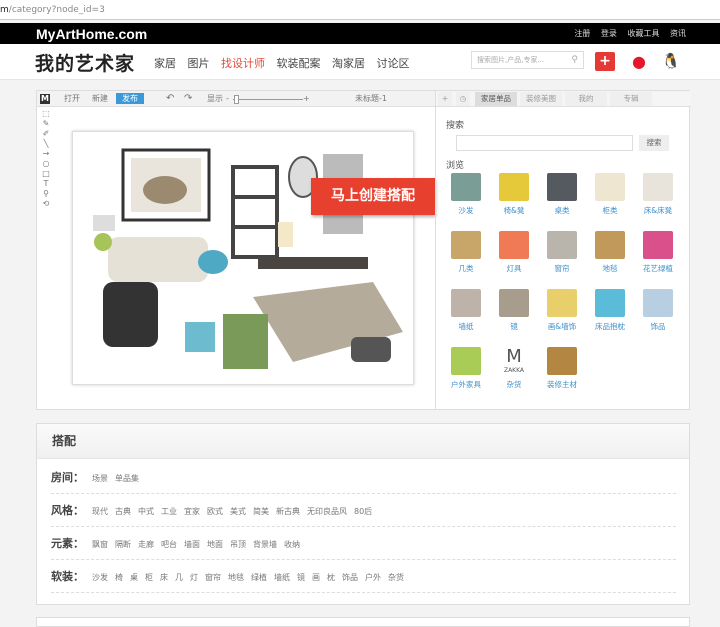 The width and height of the screenshot is (720, 627). I want to click on product-search-button: 搜索, so click(654, 143).